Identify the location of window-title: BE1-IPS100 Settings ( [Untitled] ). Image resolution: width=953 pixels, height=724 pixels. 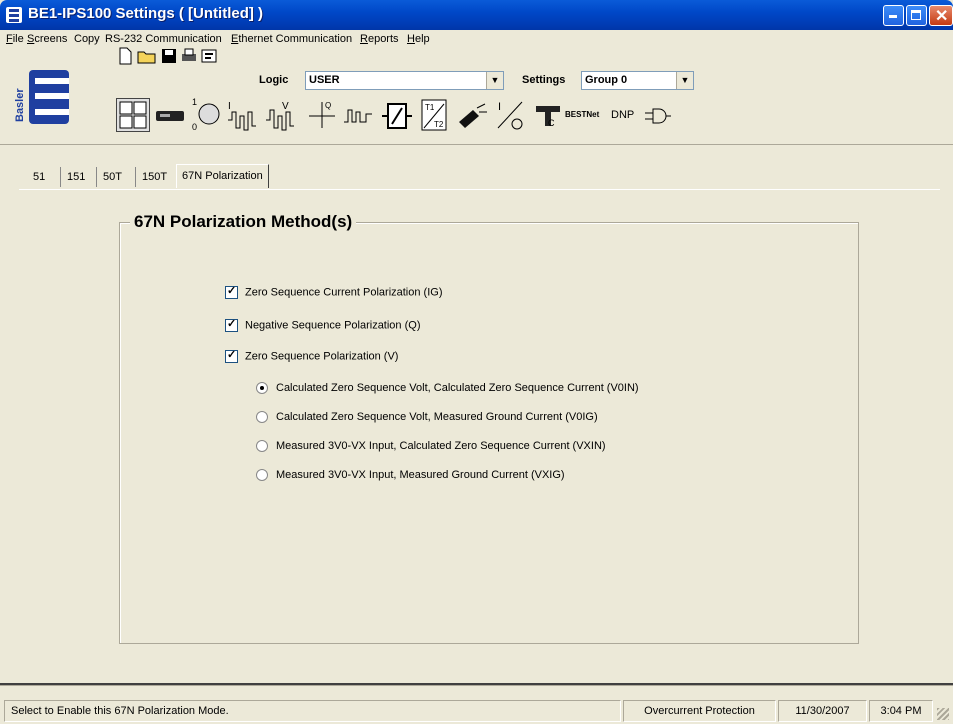
(146, 13).